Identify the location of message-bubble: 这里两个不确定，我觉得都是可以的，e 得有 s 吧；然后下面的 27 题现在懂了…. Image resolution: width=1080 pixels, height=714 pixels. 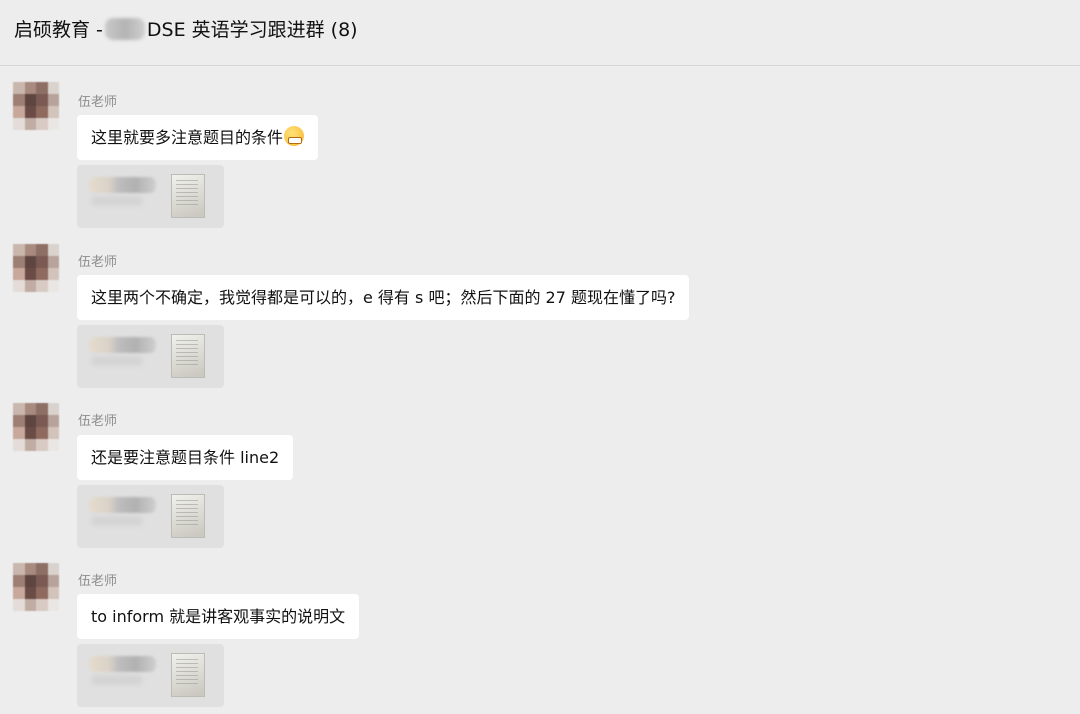
(383, 297).